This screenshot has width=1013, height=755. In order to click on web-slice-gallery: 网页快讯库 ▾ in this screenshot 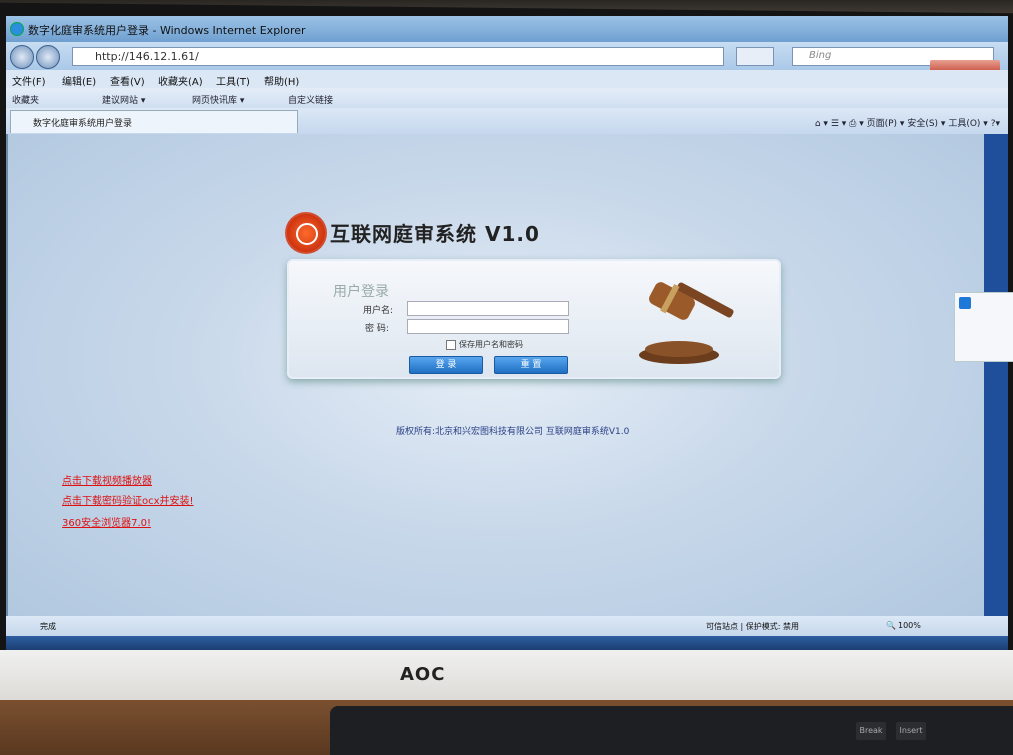, I will do `click(218, 99)`.